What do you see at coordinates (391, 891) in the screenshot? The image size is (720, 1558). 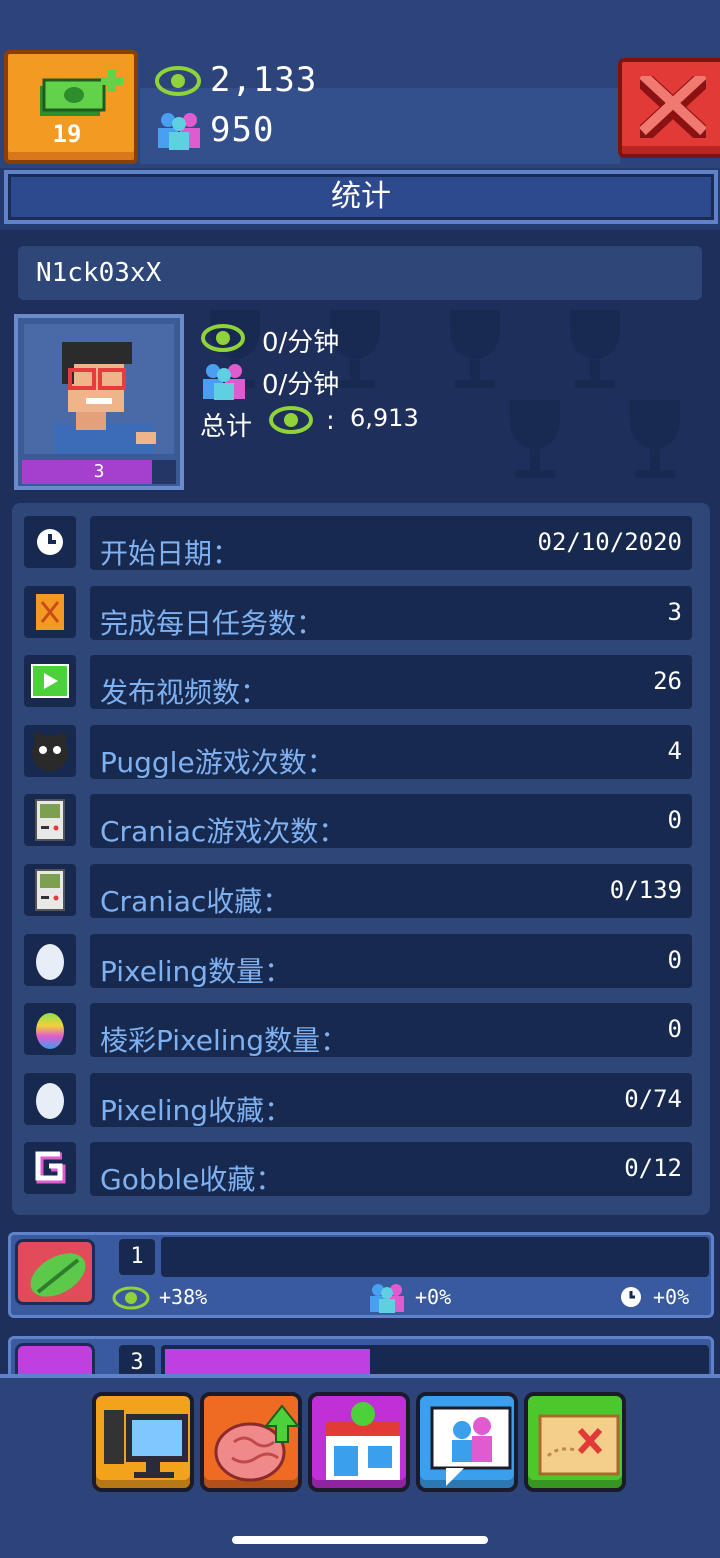 I see `stat-row: Craniac收藏： 0/139` at bounding box center [391, 891].